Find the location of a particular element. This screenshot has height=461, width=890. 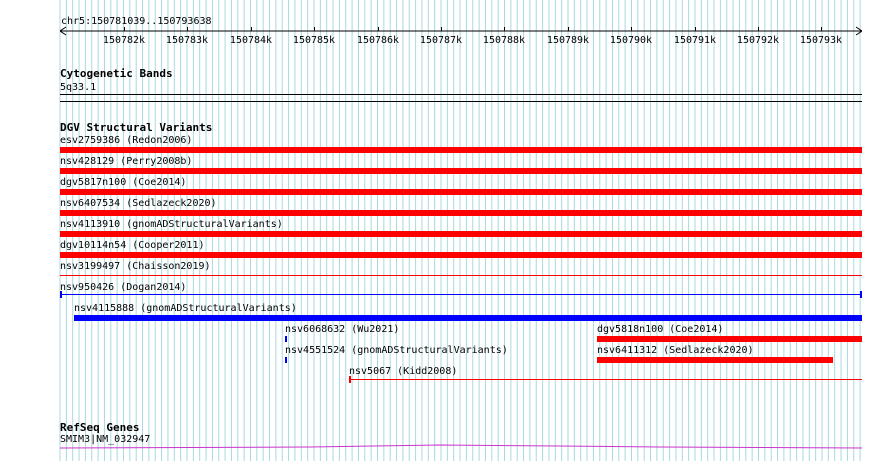

track-divider is located at coordinates (461, 101).